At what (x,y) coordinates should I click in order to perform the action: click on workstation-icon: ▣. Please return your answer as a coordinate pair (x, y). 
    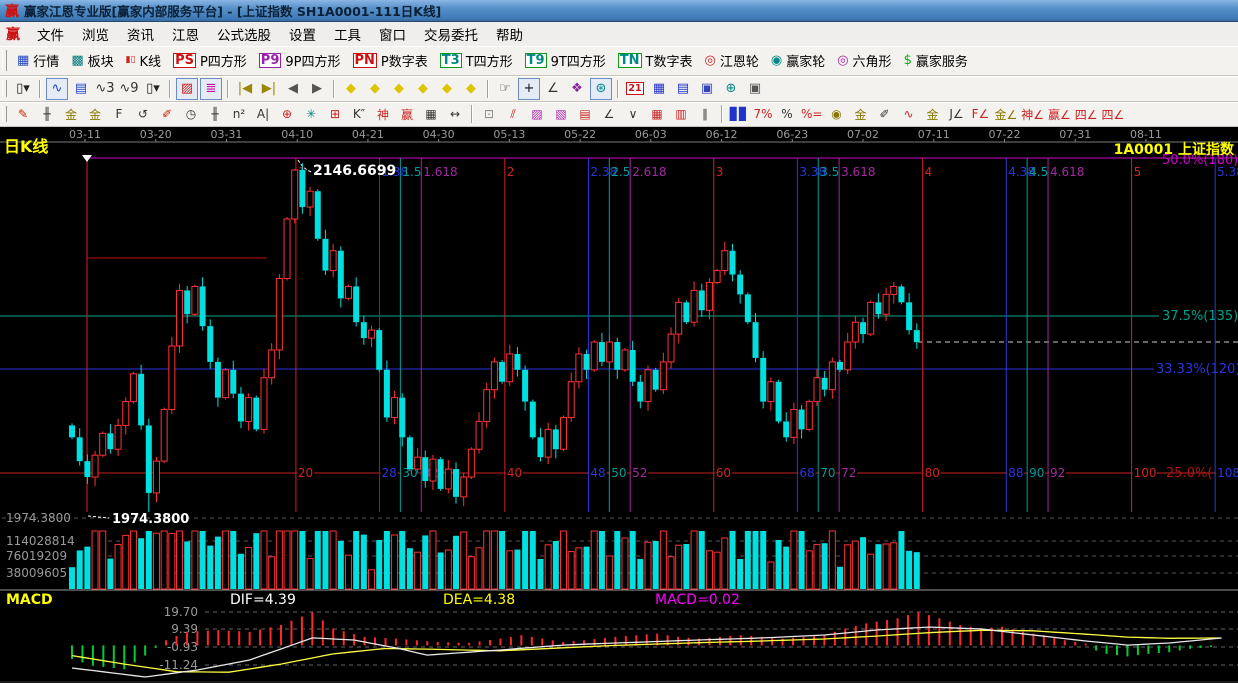
    Looking at the image, I should click on (755, 89).